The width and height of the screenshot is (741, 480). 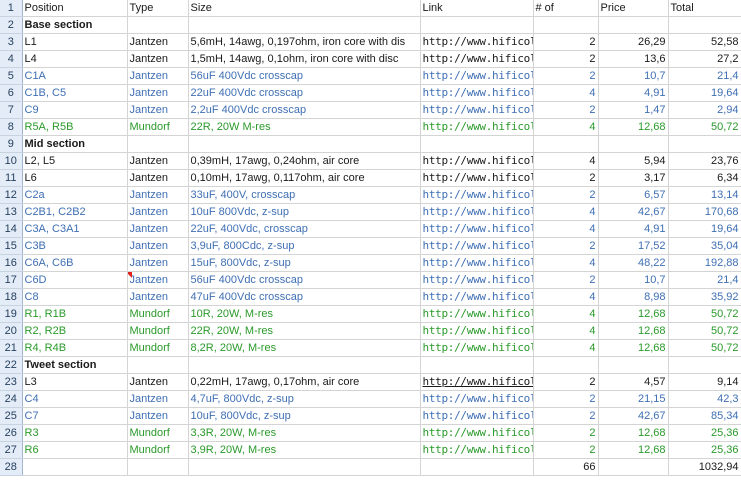 I want to click on price-cell: 3,17, so click(x=633, y=178).